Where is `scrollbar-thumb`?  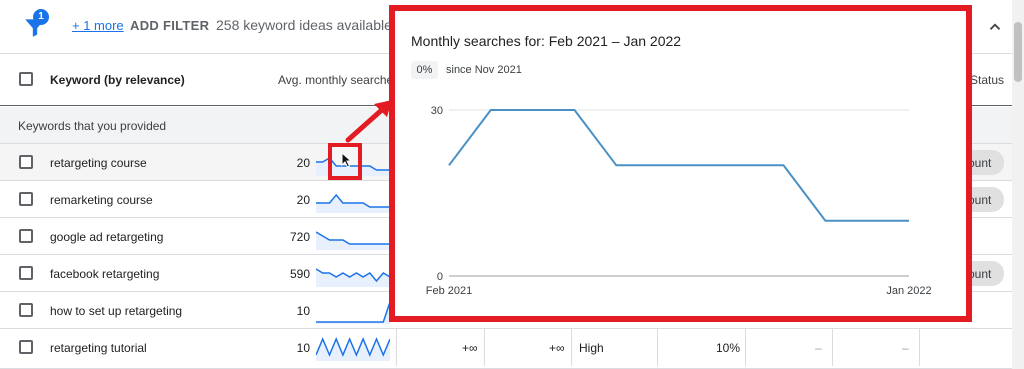
scrollbar-thumb is located at coordinates (1018, 52).